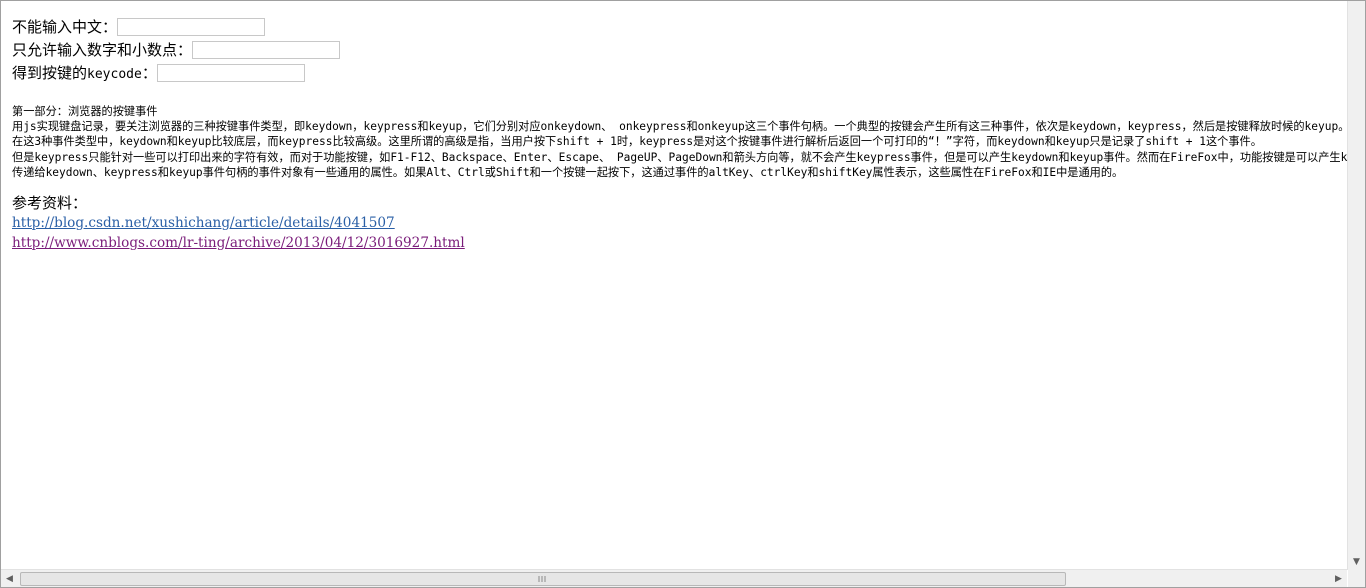 Image resolution: width=1366 pixels, height=588 pixels. Describe the element at coordinates (230, 72) in the screenshot. I see `keycode-input` at that location.